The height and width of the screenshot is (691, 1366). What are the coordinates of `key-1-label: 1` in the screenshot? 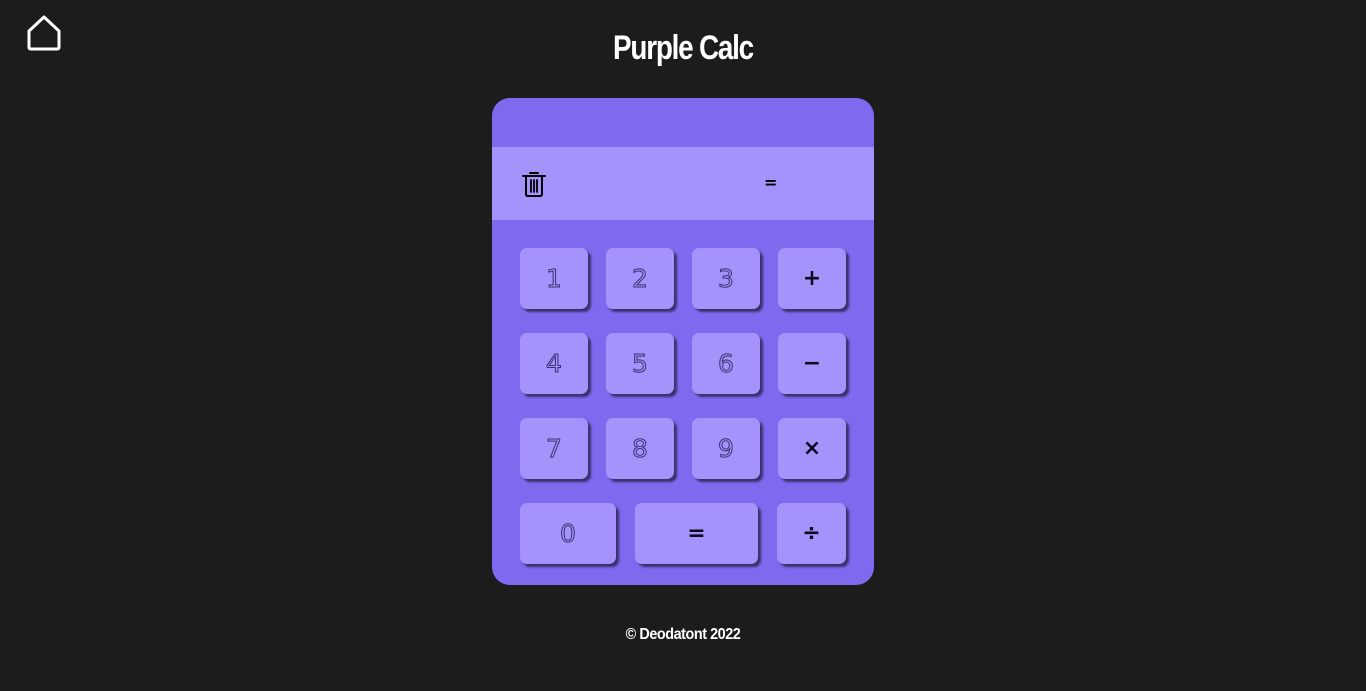 It's located at (554, 279).